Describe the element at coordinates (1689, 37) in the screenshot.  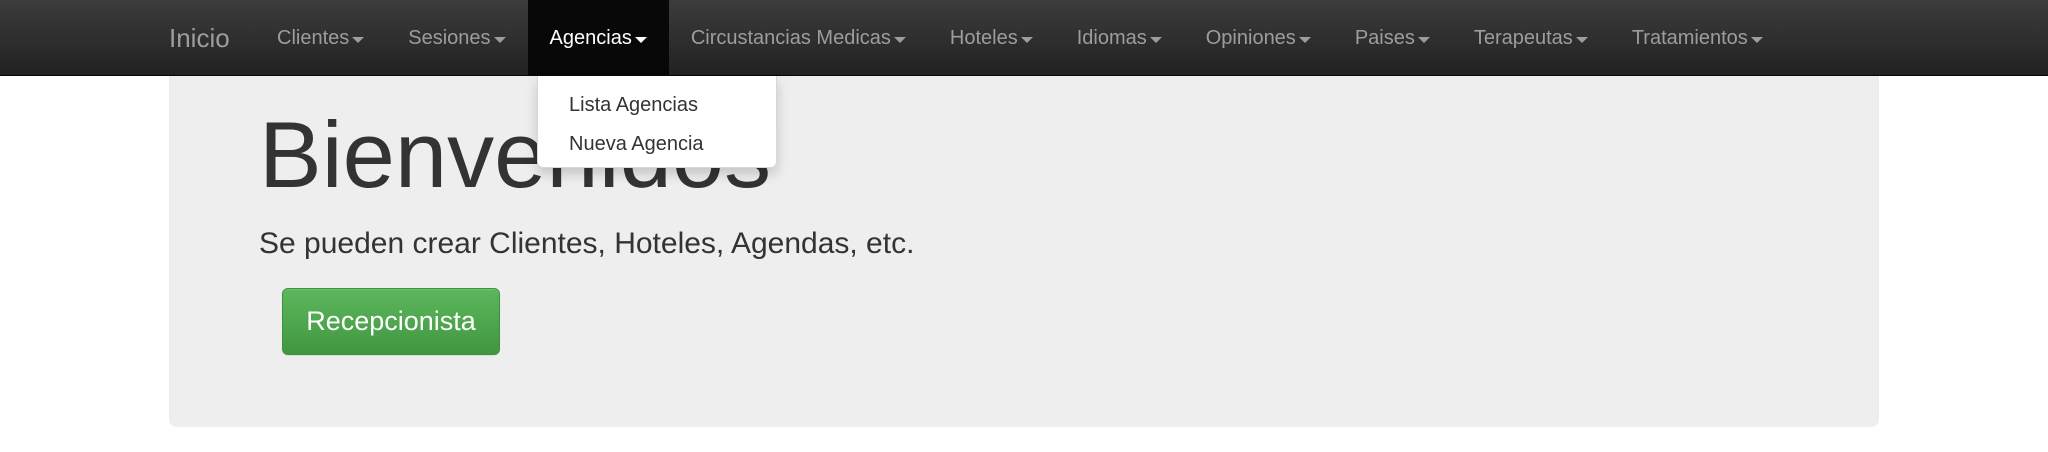
I see `nav-item-label: Tratamientos` at that location.